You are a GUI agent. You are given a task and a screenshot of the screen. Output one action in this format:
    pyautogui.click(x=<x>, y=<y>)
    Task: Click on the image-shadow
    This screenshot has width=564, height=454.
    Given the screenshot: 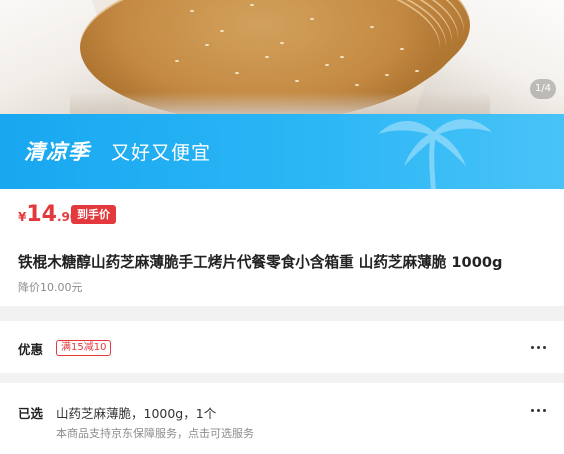 What is the action you would take?
    pyautogui.click(x=280, y=103)
    